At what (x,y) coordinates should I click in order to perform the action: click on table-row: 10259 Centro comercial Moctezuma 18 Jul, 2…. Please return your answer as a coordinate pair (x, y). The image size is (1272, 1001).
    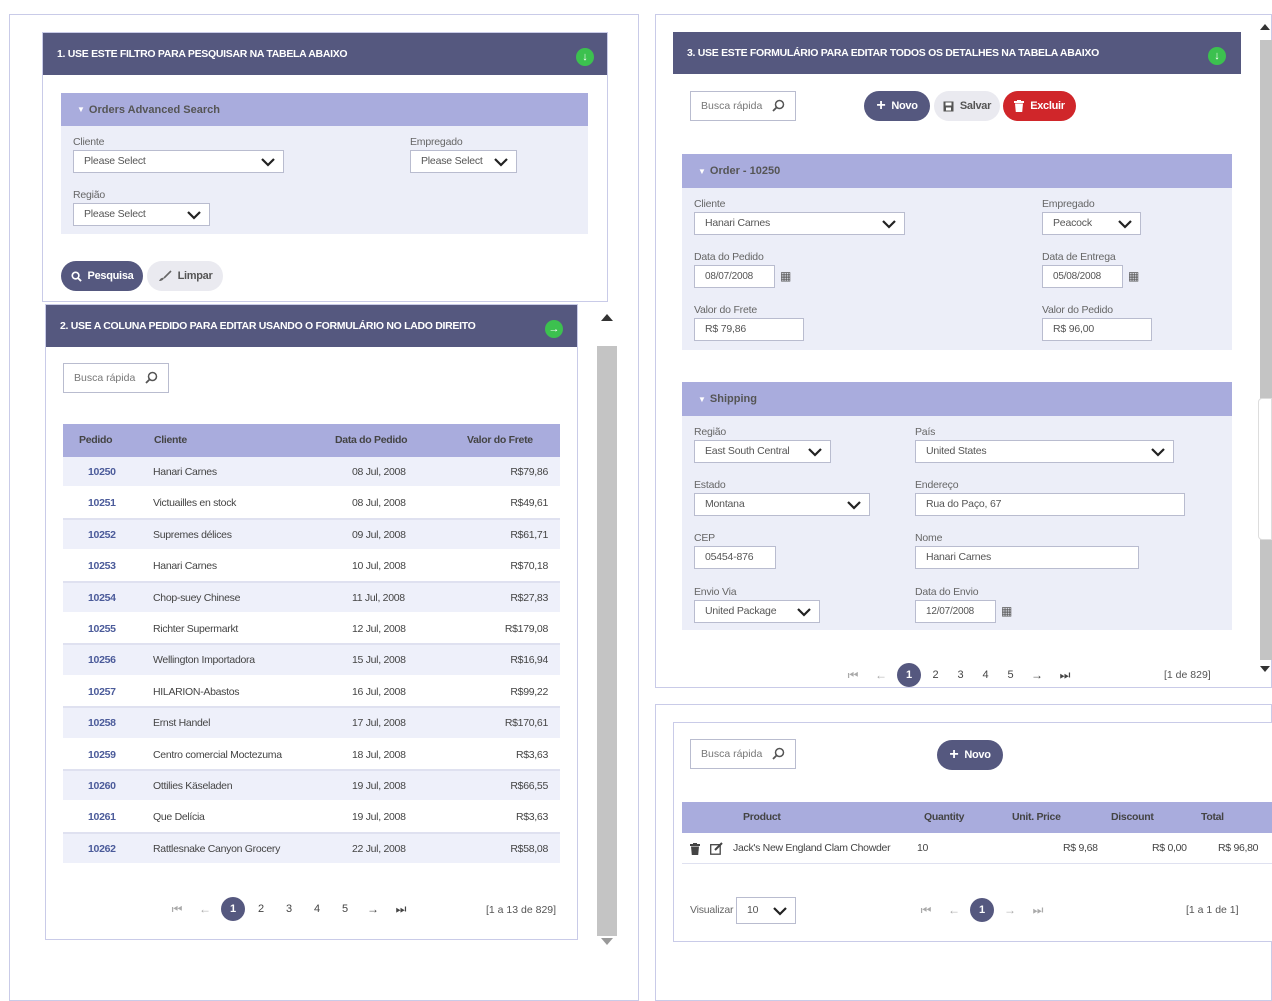
    Looking at the image, I should click on (311, 755).